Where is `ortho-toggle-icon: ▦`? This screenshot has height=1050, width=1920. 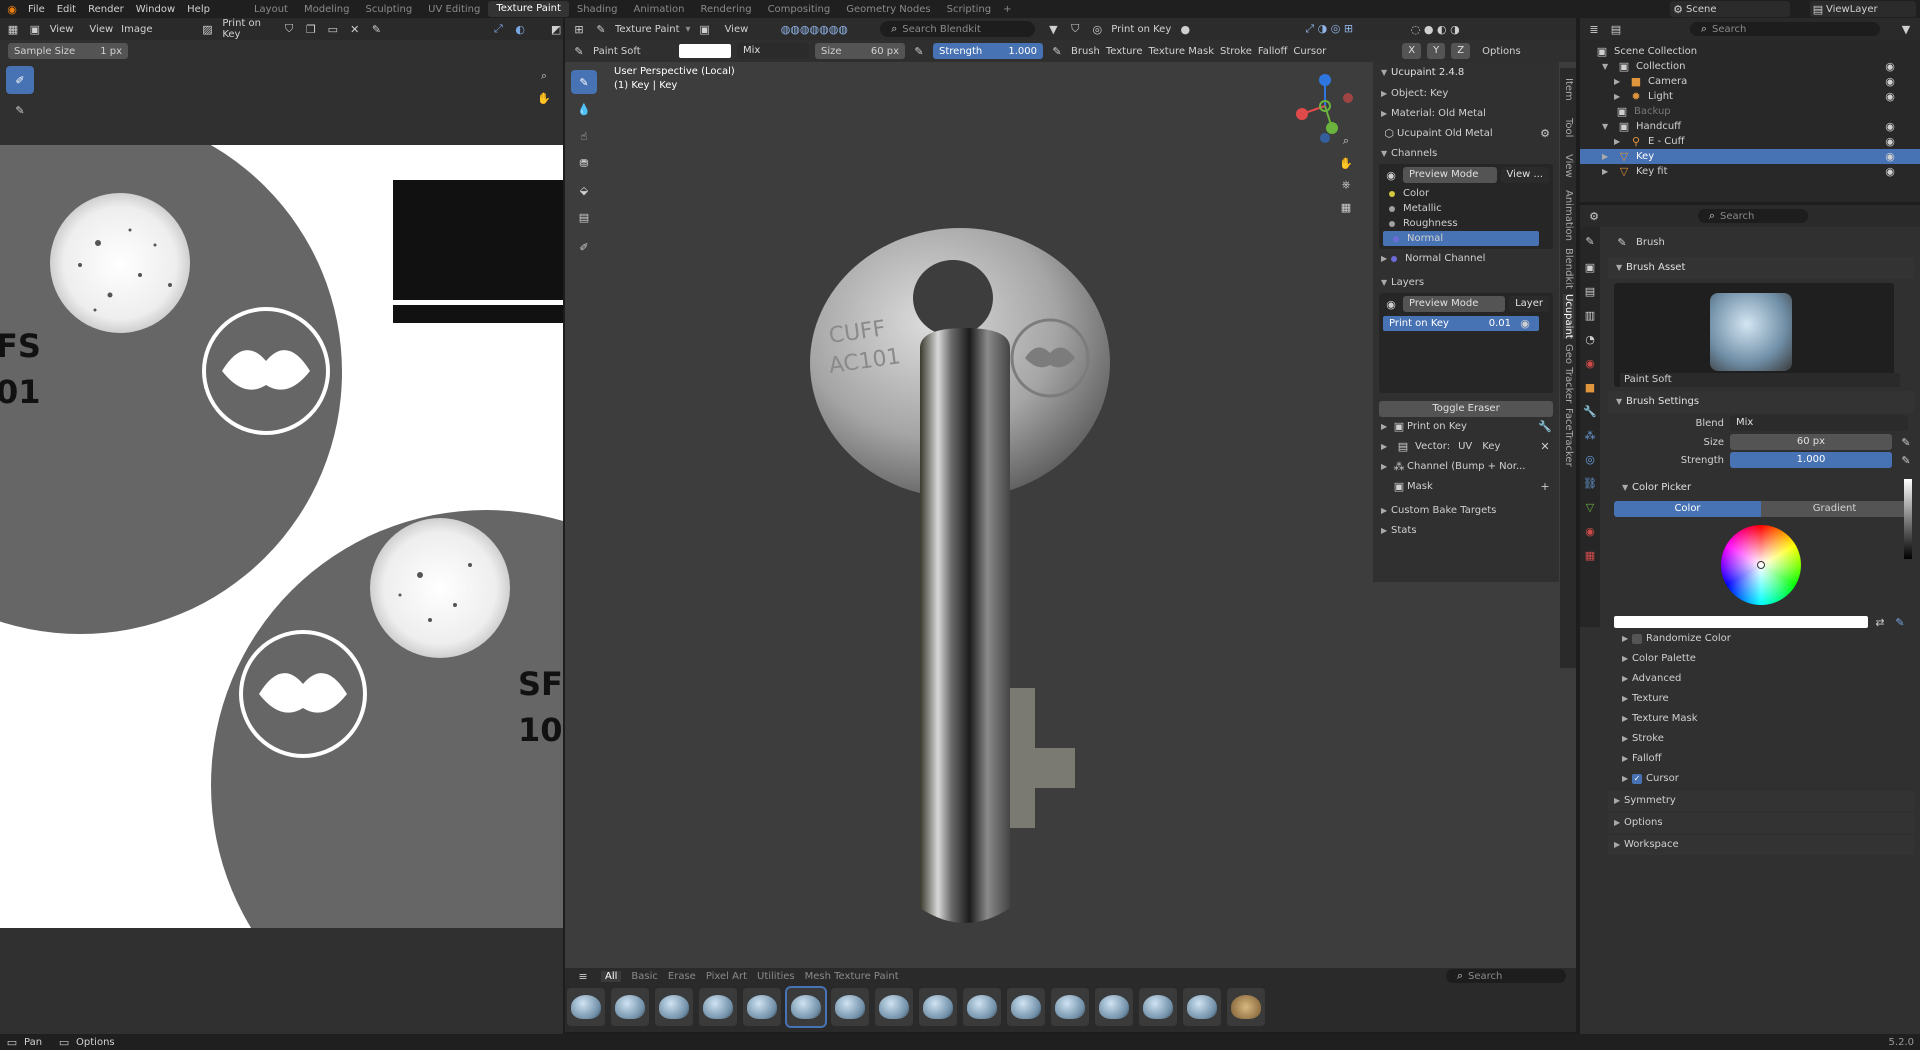
ortho-toggle-icon: ▦ is located at coordinates (1346, 207).